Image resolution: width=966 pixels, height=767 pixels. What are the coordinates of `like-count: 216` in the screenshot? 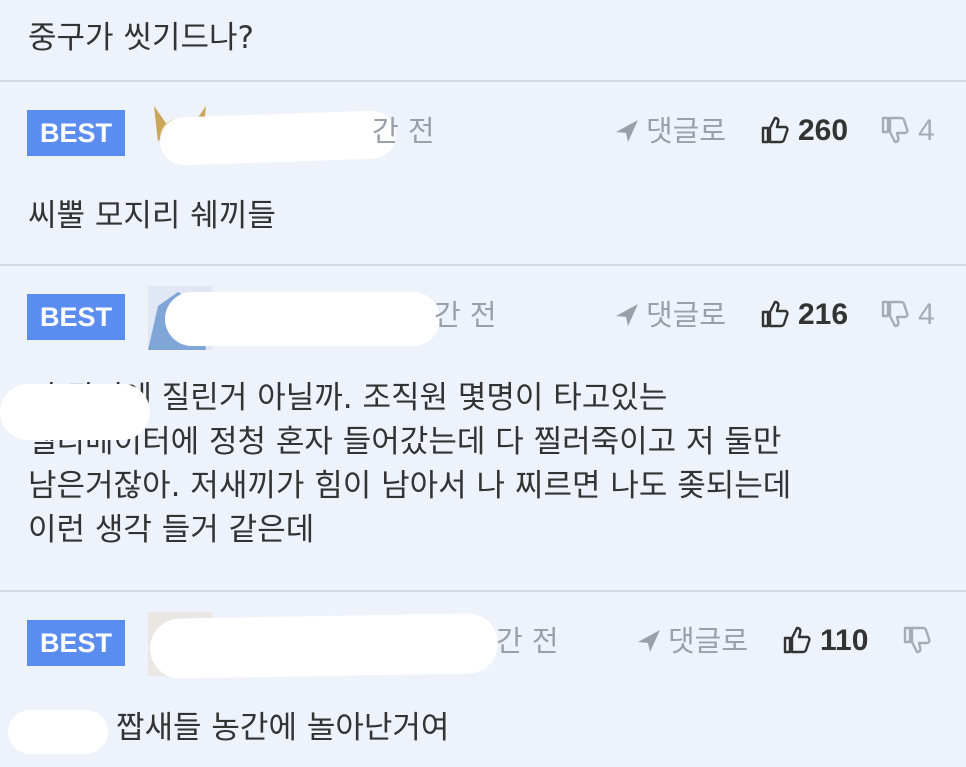 It's located at (823, 314).